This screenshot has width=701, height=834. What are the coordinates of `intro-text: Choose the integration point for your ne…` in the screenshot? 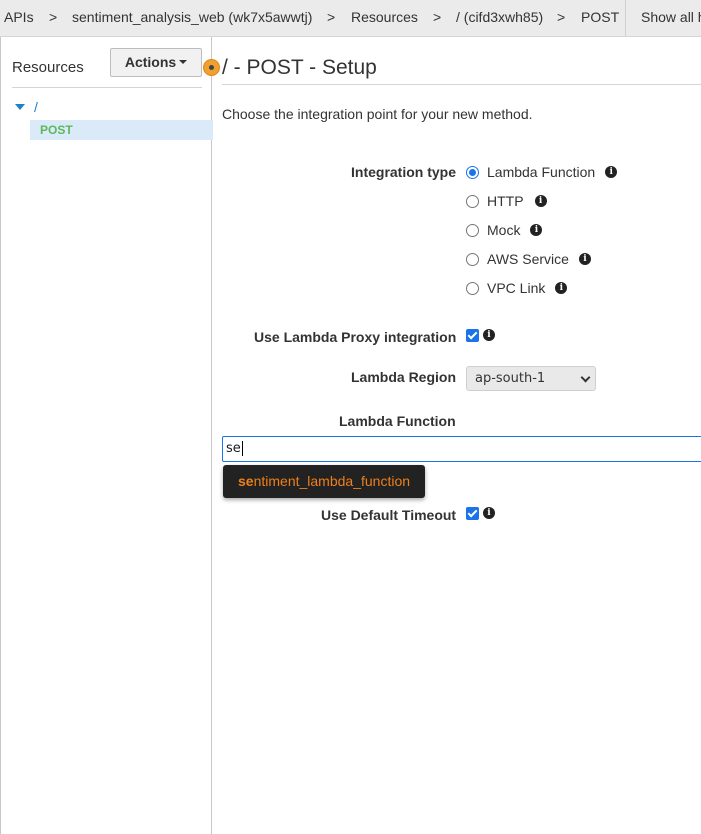 It's located at (377, 114).